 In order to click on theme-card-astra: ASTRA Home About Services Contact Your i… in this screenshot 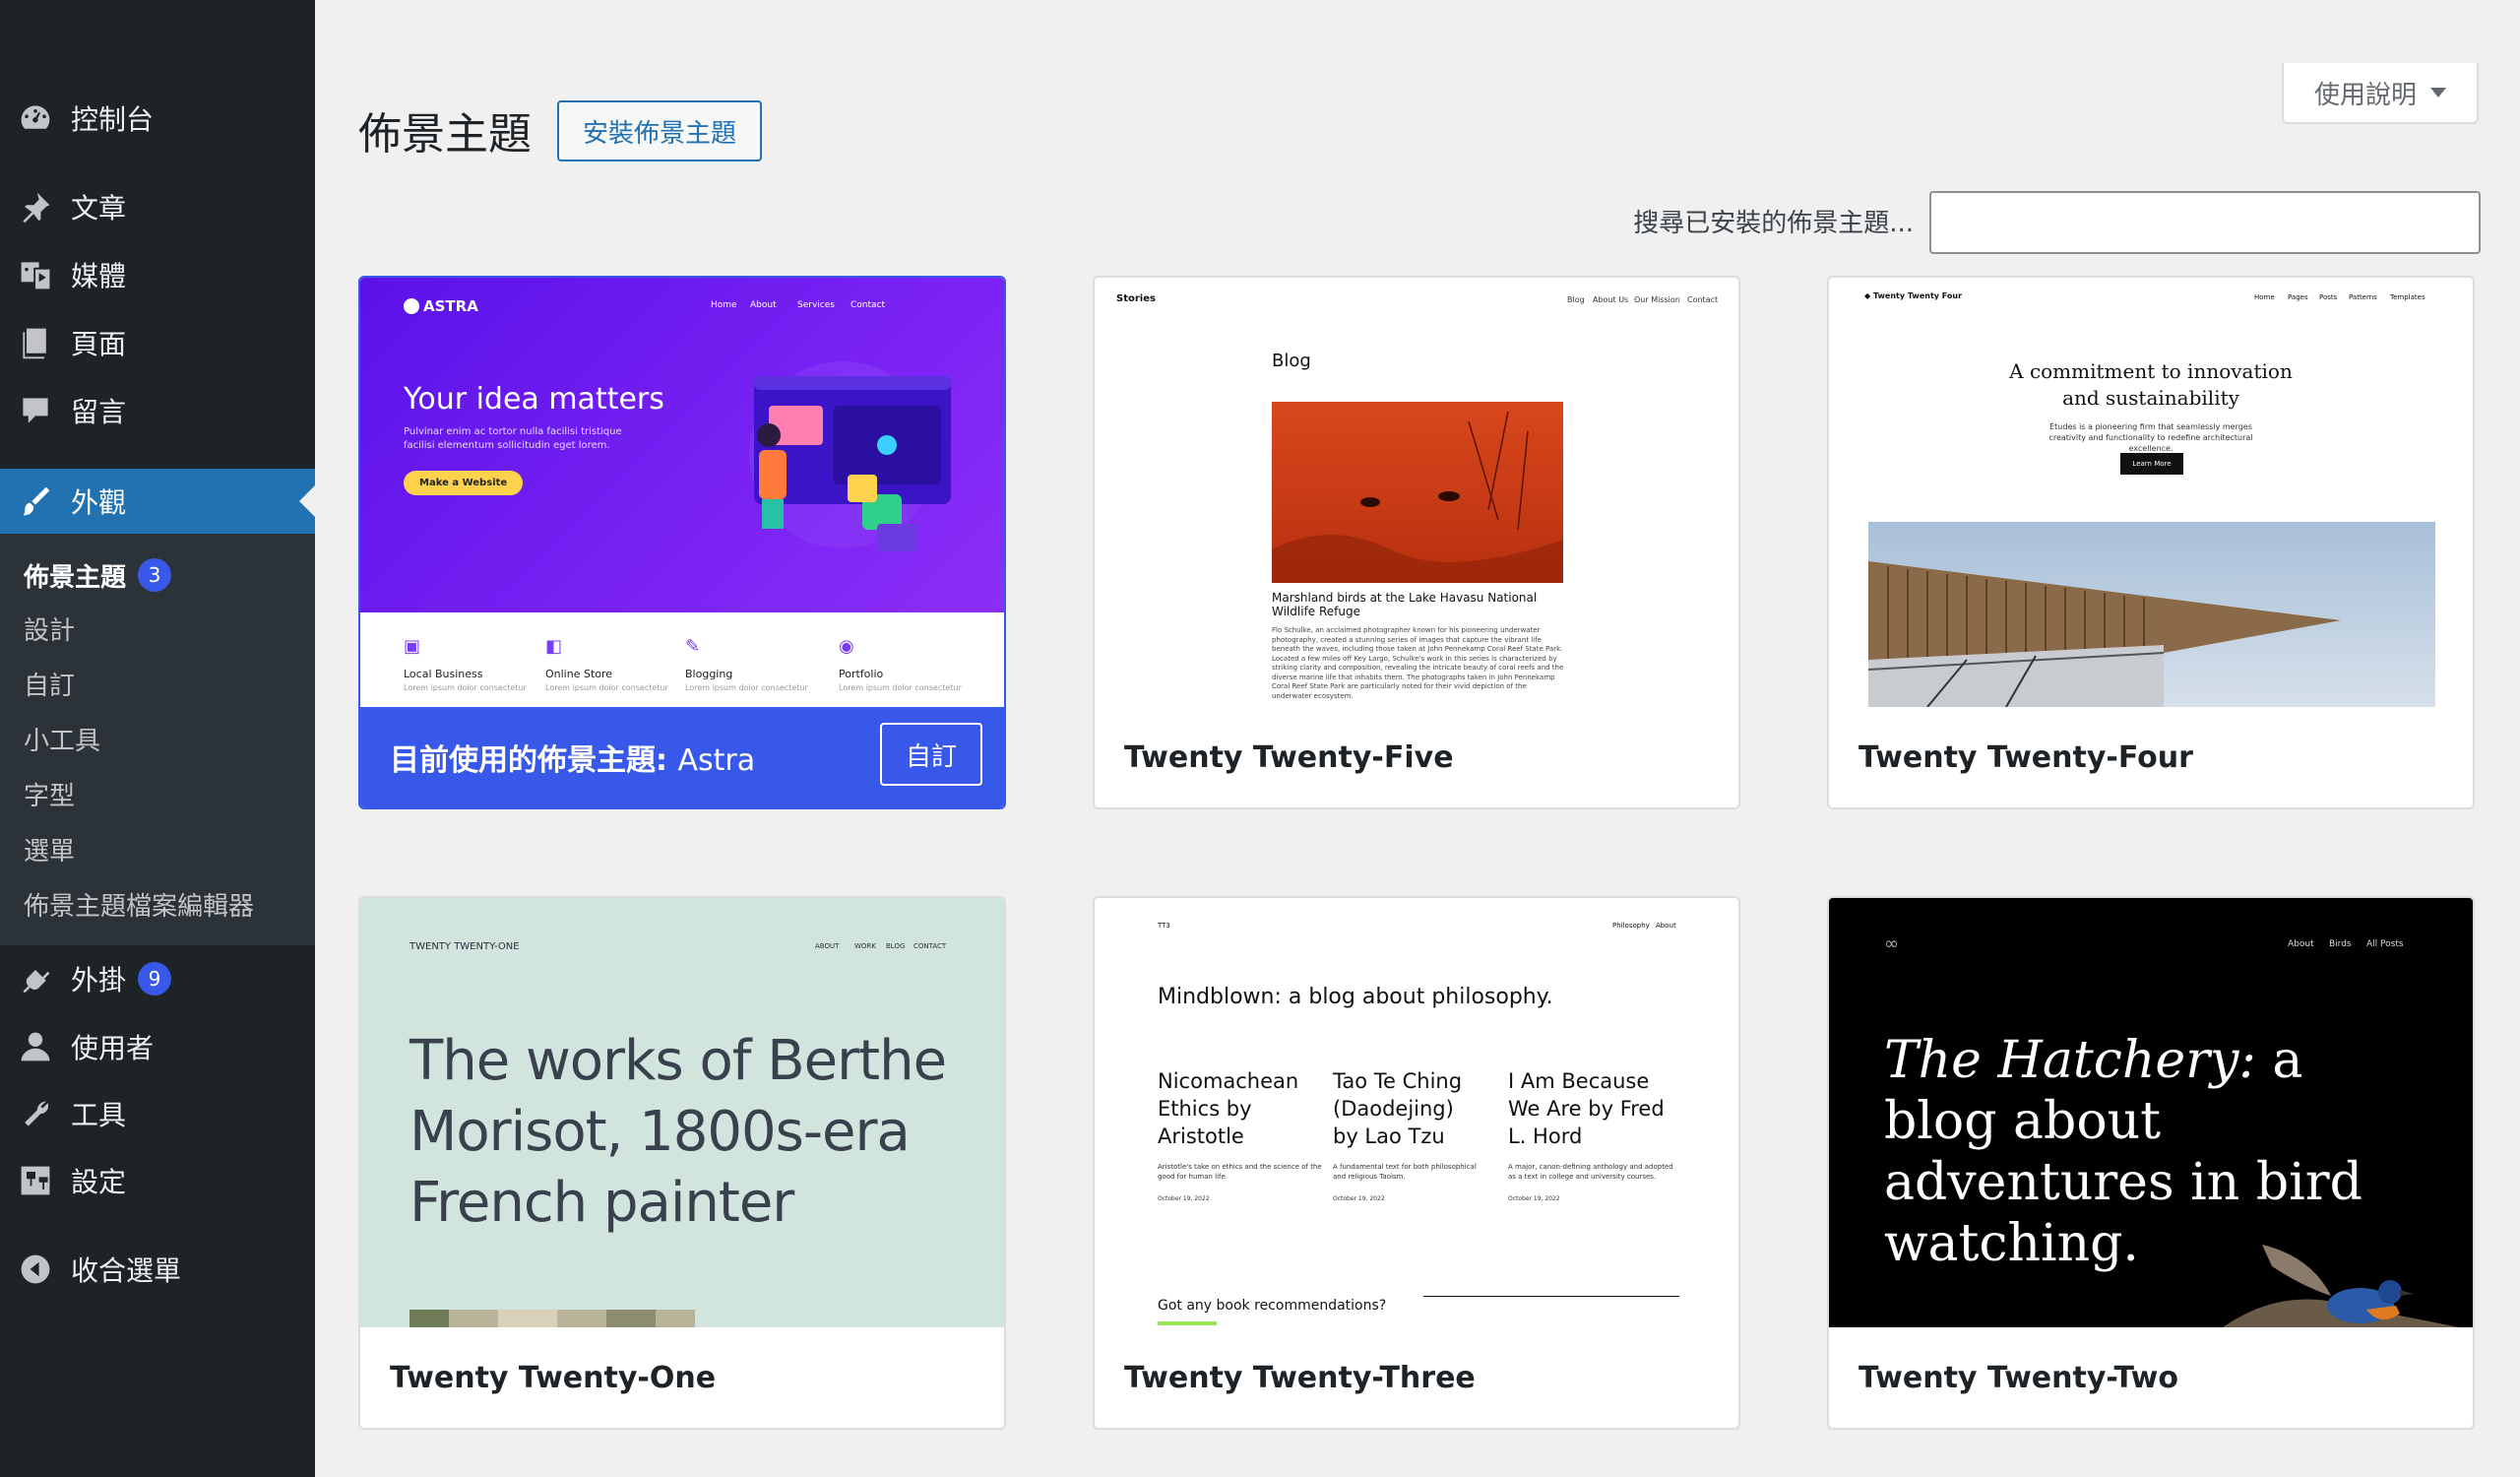, I will do `click(682, 542)`.